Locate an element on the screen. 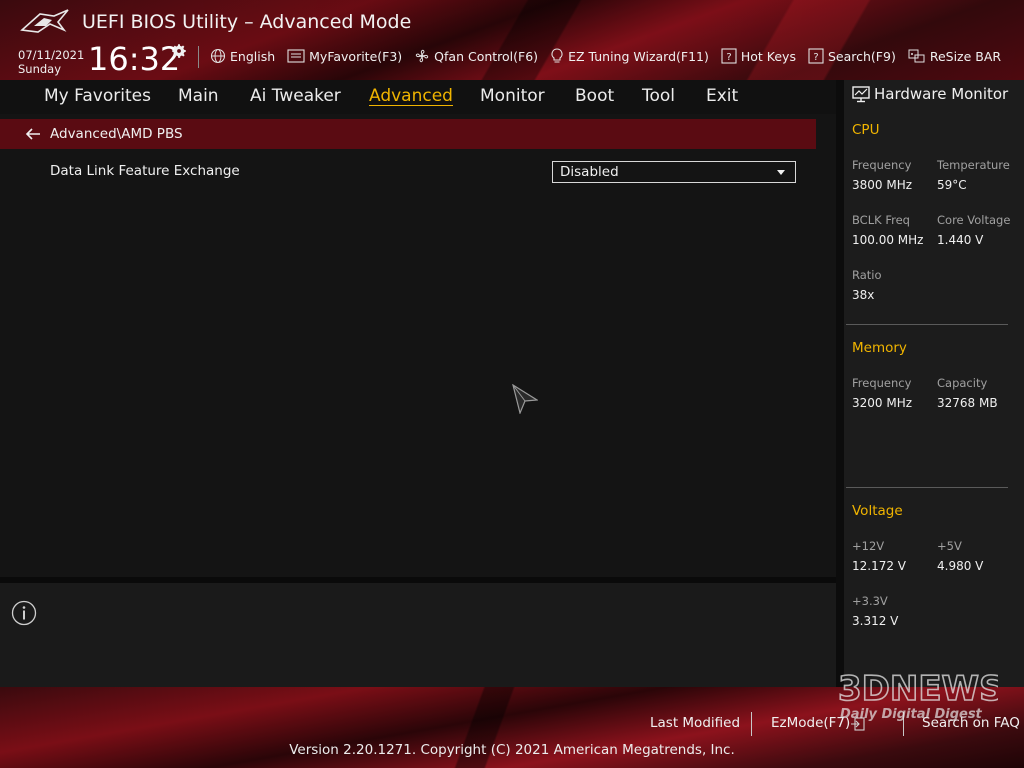 This screenshot has width=1024, height=768. v5-label: +5V is located at coordinates (949, 546).